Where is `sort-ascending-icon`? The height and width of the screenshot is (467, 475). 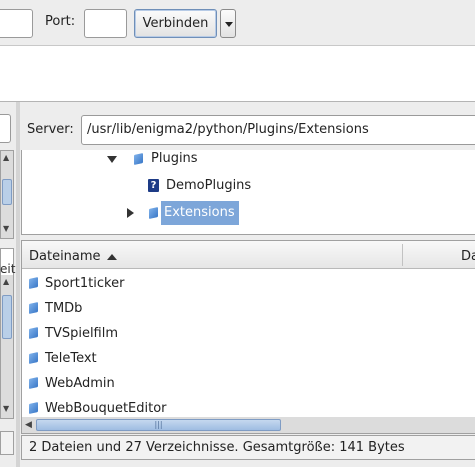 sort-ascending-icon is located at coordinates (112, 257).